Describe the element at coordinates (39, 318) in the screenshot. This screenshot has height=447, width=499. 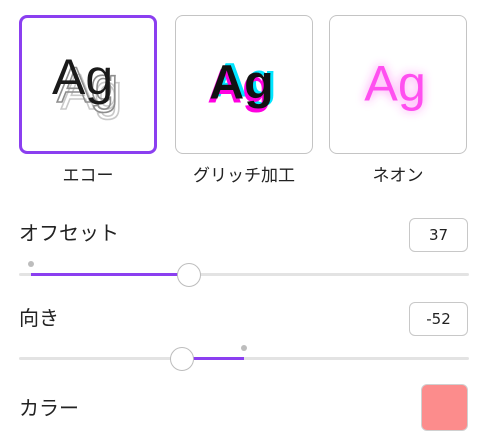
I see `direction-label: 向き` at that location.